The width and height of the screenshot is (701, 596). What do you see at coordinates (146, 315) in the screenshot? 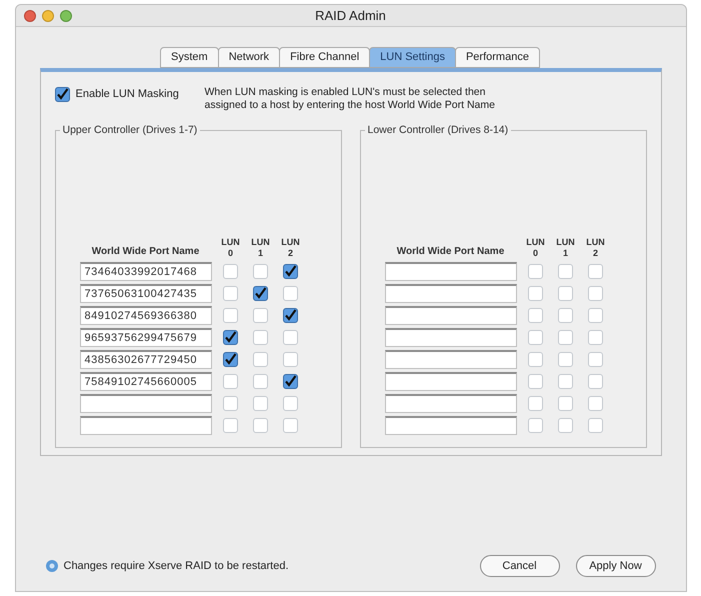
I see `input-field: 84910274569366380` at bounding box center [146, 315].